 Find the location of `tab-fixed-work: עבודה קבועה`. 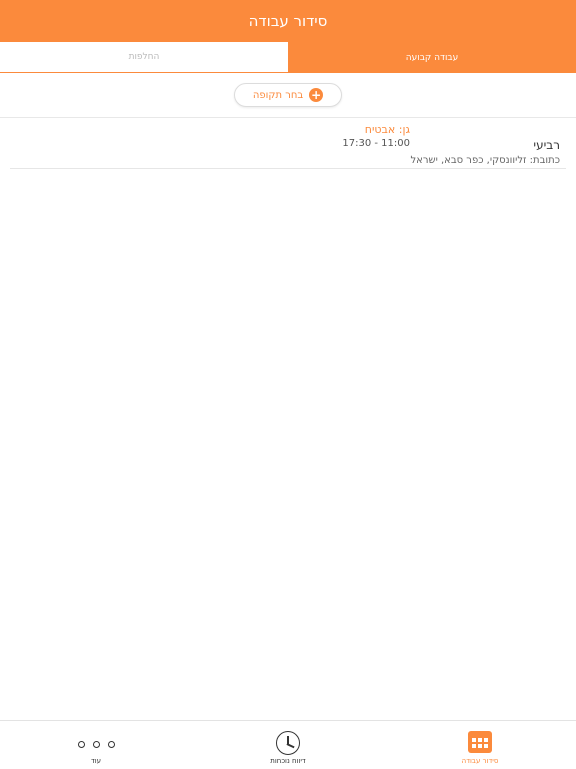

tab-fixed-work: עבודה קבועה is located at coordinates (432, 57).